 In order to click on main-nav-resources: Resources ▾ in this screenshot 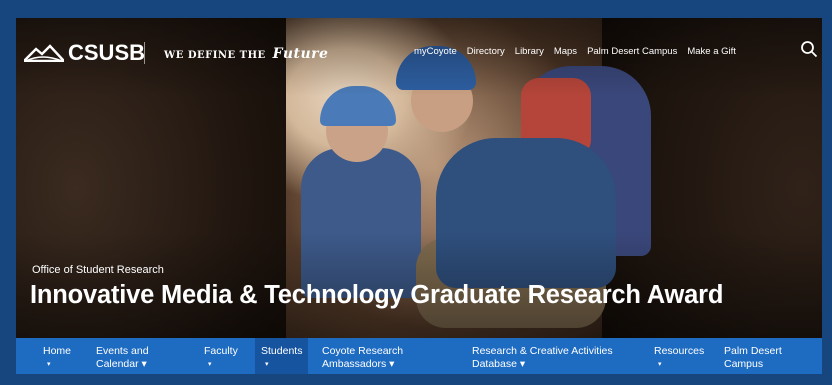, I will do `click(679, 358)`.